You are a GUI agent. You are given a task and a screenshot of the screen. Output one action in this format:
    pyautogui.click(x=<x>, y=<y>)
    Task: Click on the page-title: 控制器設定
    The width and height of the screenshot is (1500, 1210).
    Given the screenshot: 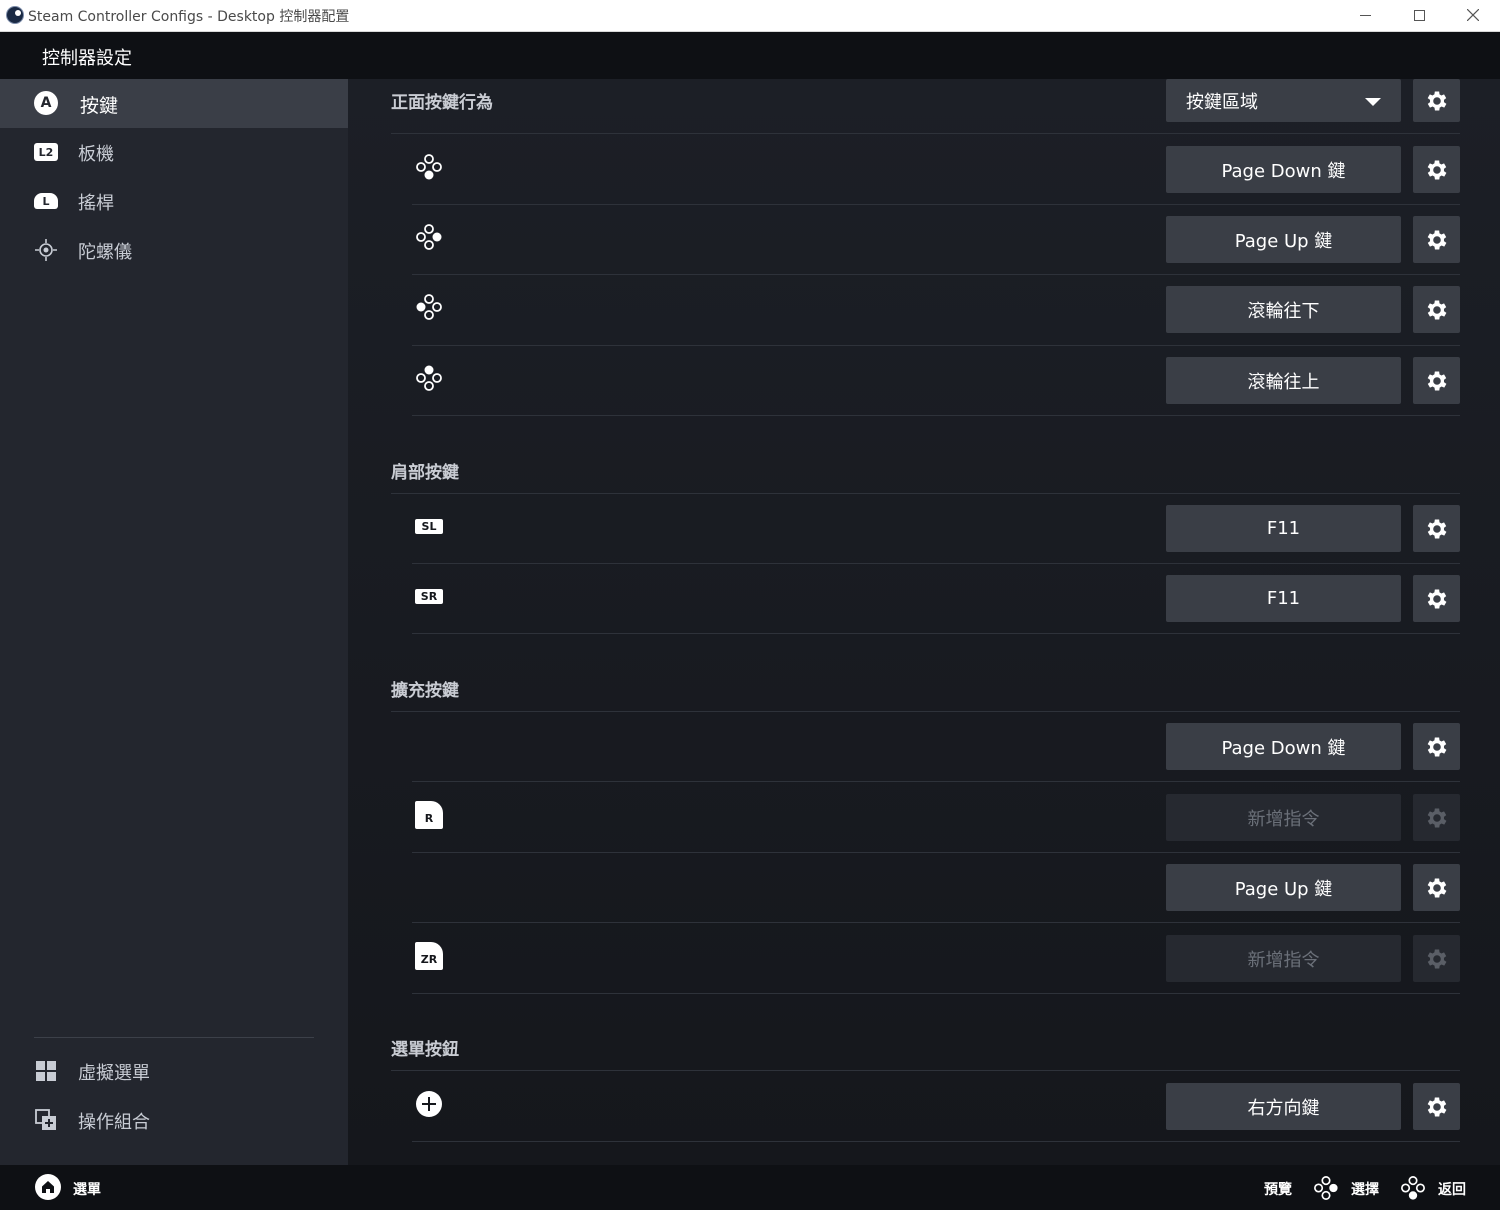 What is the action you would take?
    pyautogui.click(x=87, y=58)
    